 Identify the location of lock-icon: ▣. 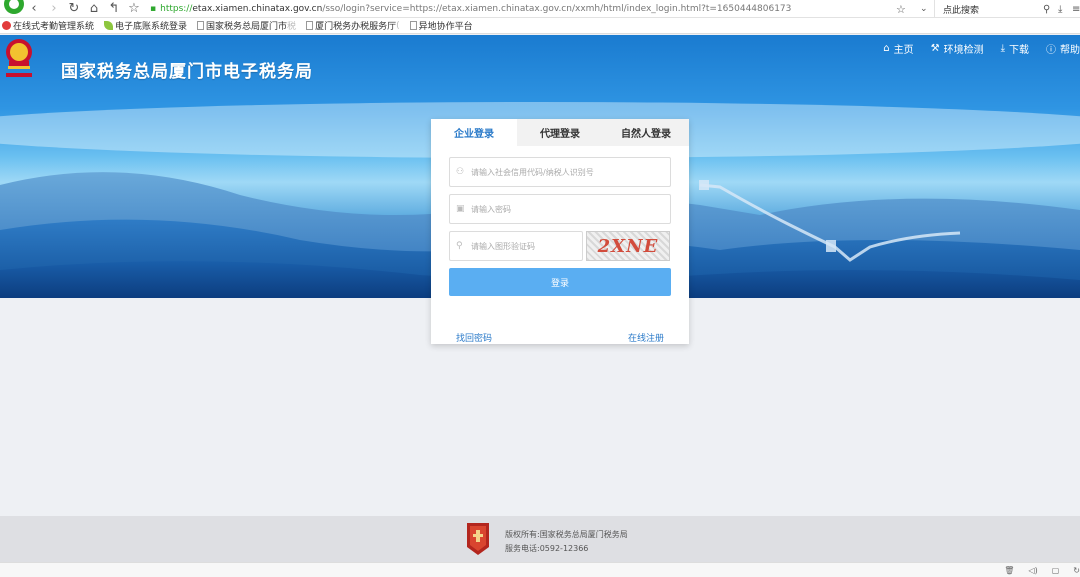
(460, 209).